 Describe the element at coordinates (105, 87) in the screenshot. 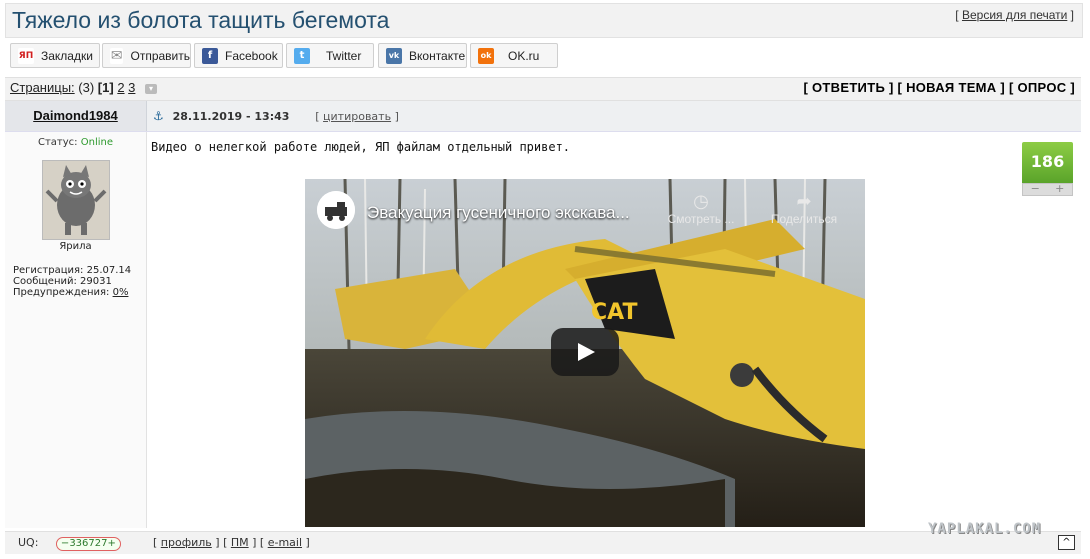

I see `page-current: [1]` at that location.